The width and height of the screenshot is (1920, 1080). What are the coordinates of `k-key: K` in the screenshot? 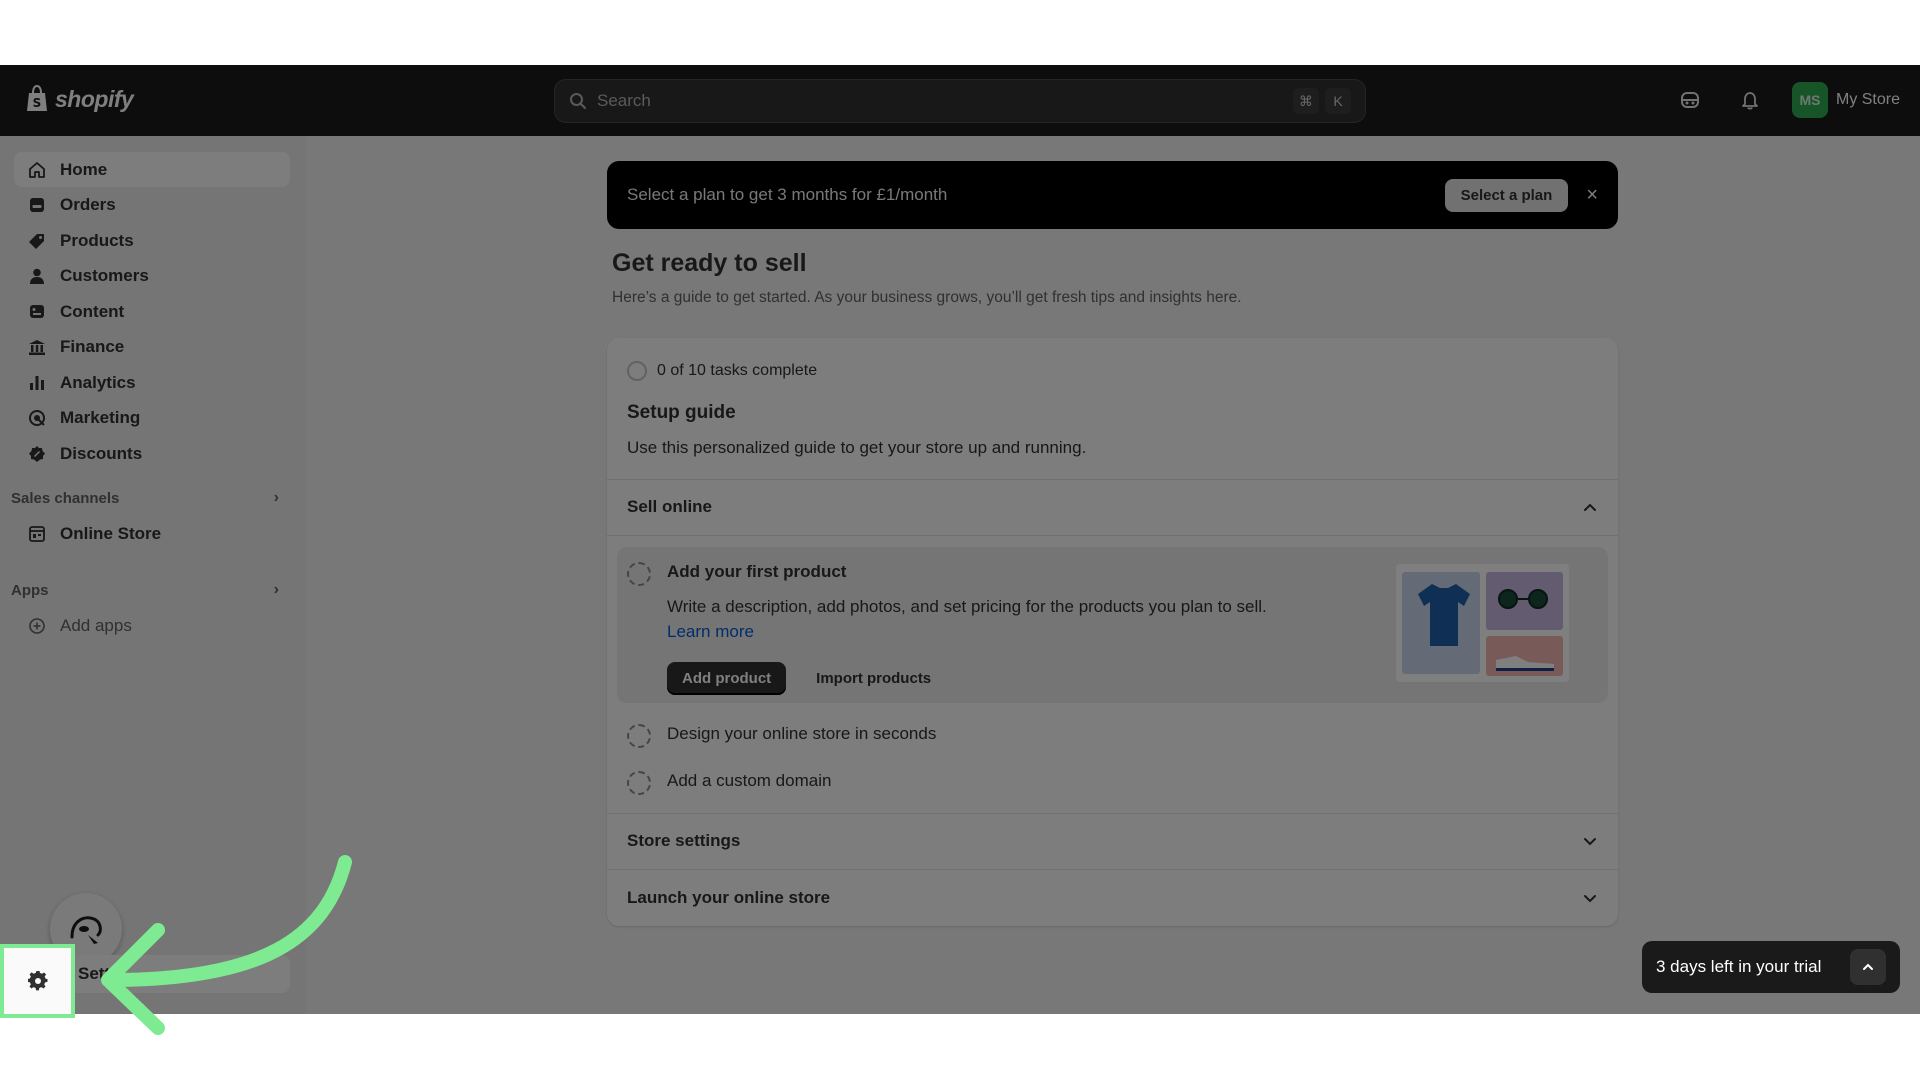 It's located at (1338, 101).